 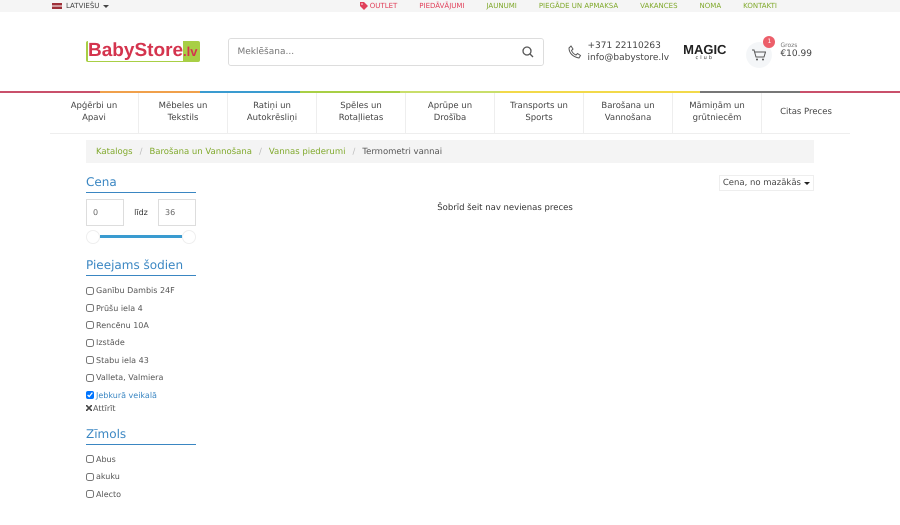 What do you see at coordinates (109, 494) in the screenshot?
I see `checkbox-label: Alecto` at bounding box center [109, 494].